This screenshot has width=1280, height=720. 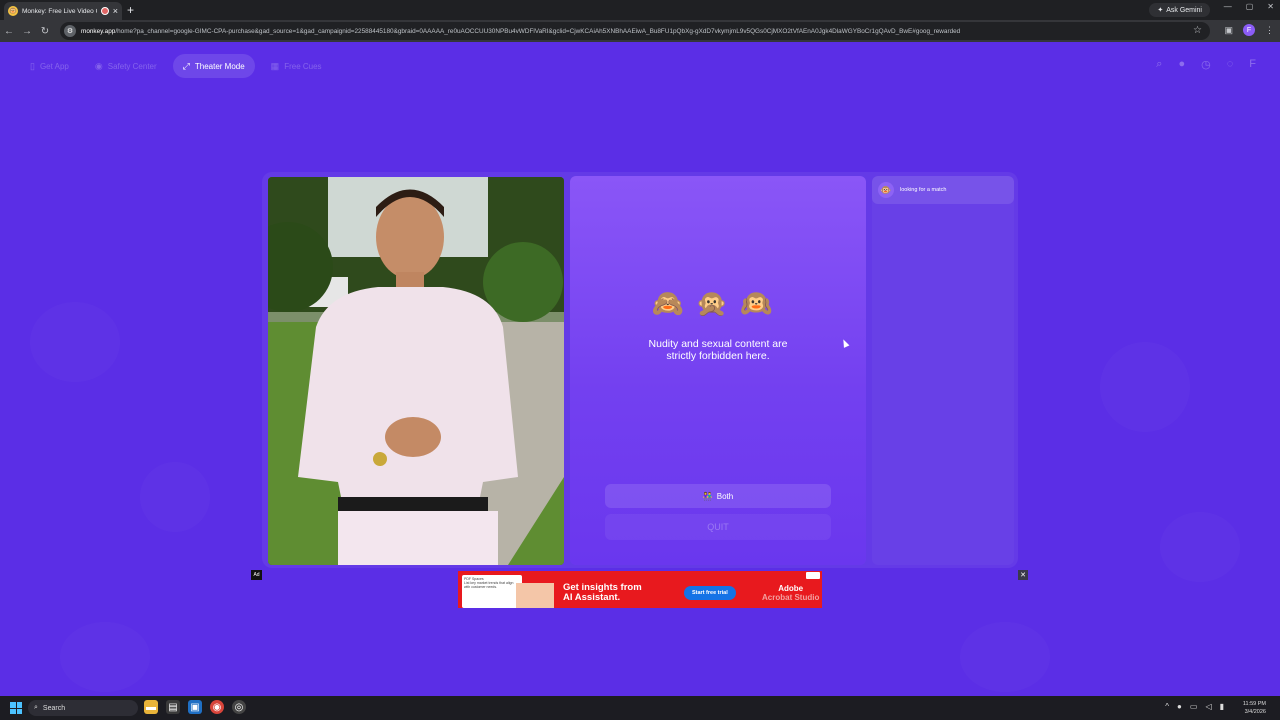 What do you see at coordinates (791, 597) in the screenshot?
I see `ad-brand-line2: Acrobat Studio` at bounding box center [791, 597].